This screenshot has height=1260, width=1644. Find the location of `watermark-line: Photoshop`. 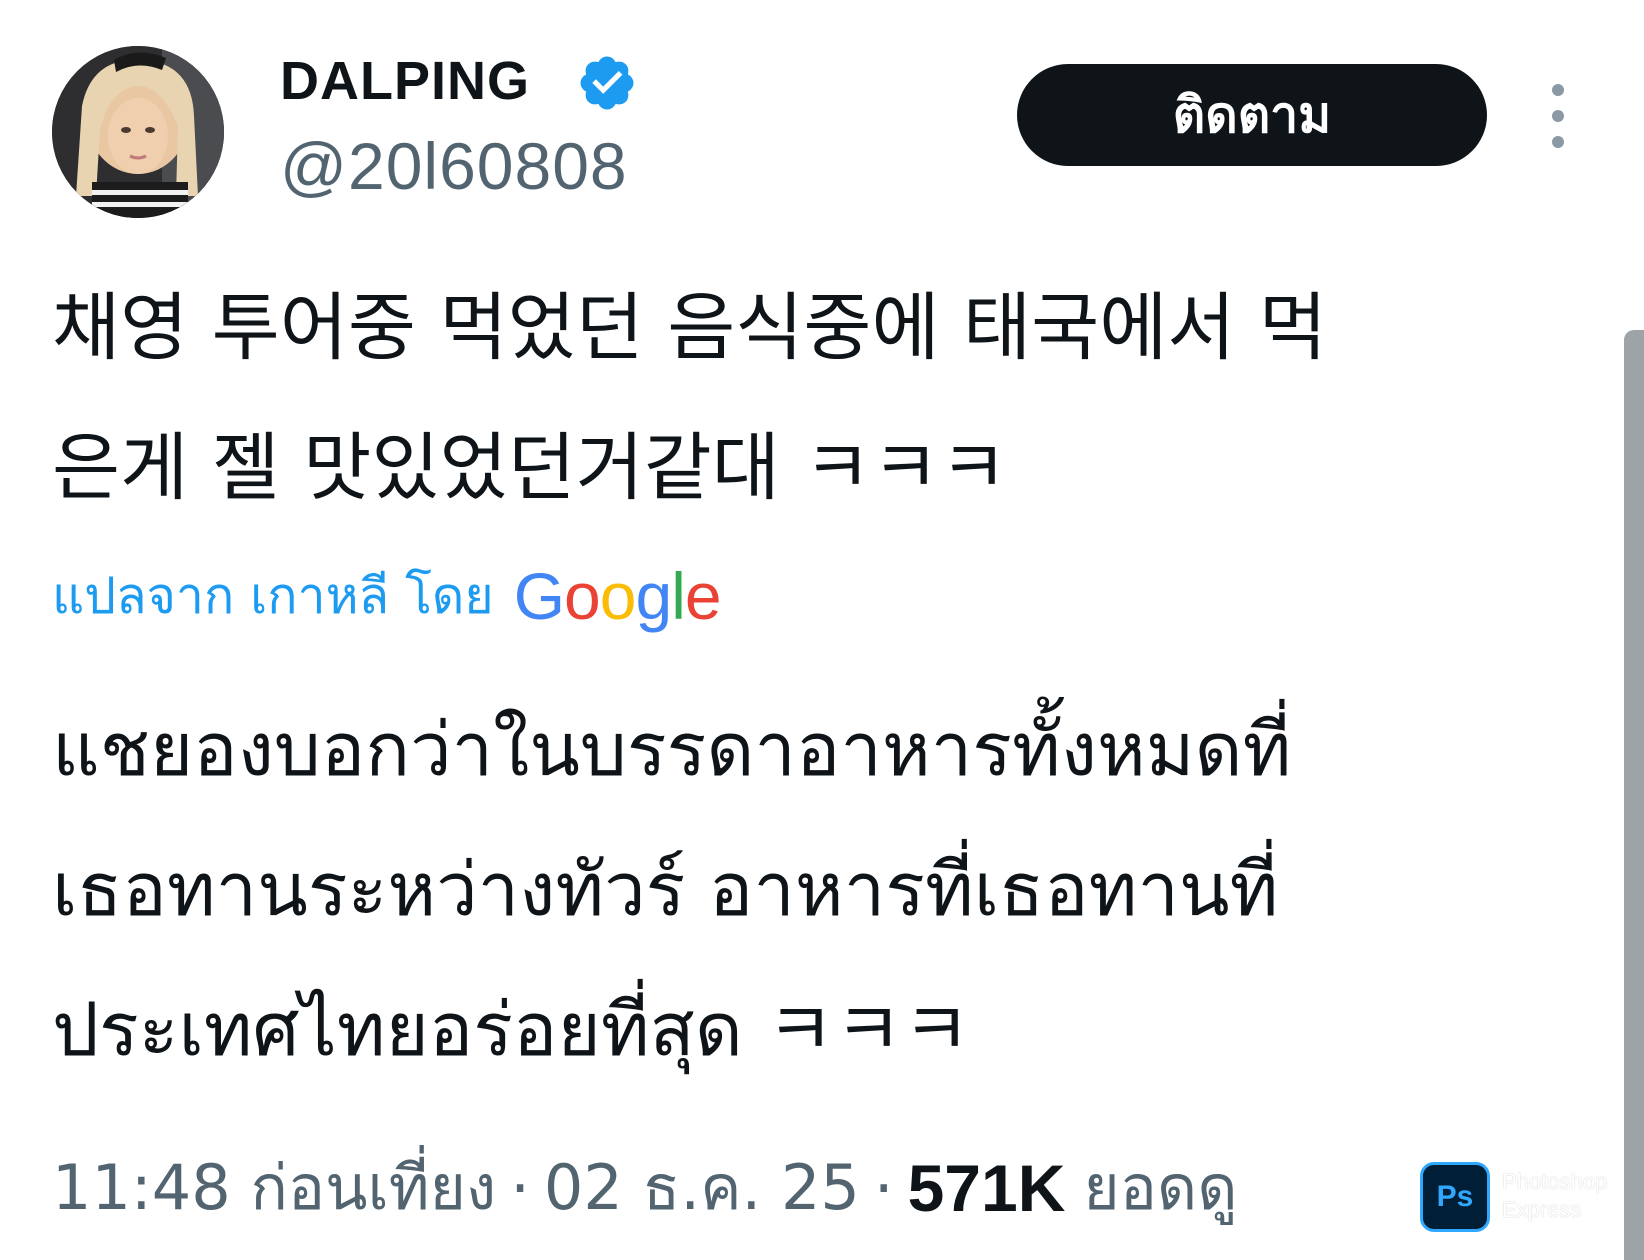

watermark-line: Photoshop is located at coordinates (1555, 1181).